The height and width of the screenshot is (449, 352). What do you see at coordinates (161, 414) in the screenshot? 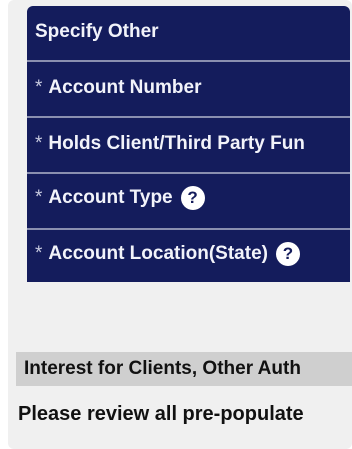
I see `review-notice: Please review all pre-populate` at bounding box center [161, 414].